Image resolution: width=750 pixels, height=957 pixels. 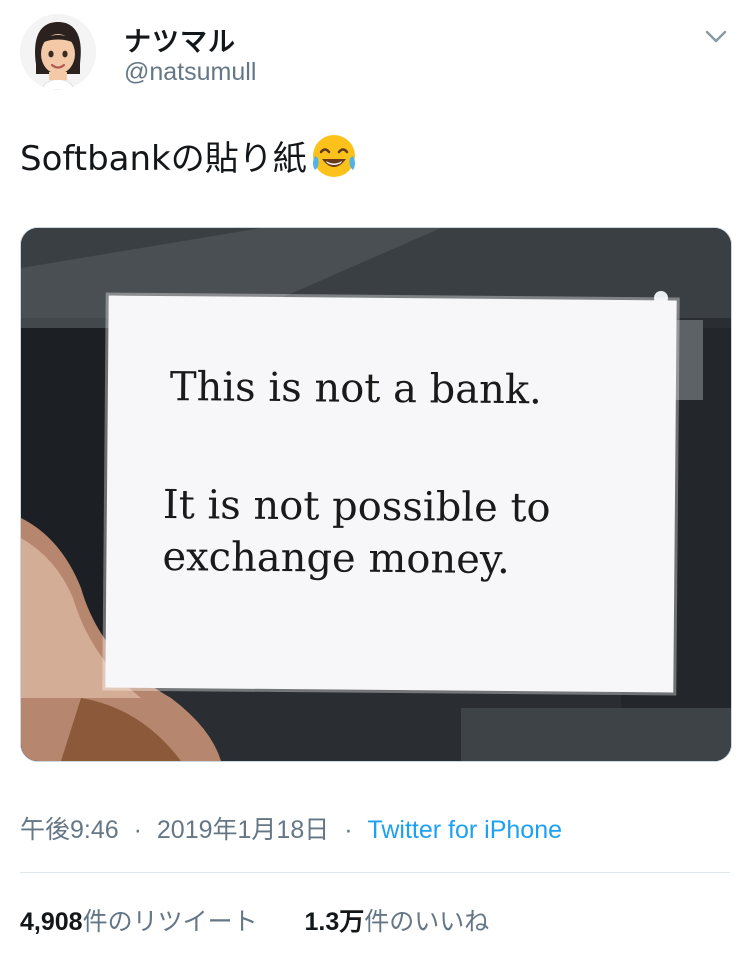 What do you see at coordinates (464, 830) in the screenshot?
I see `tweet-source-link: Twitter for iPhone` at bounding box center [464, 830].